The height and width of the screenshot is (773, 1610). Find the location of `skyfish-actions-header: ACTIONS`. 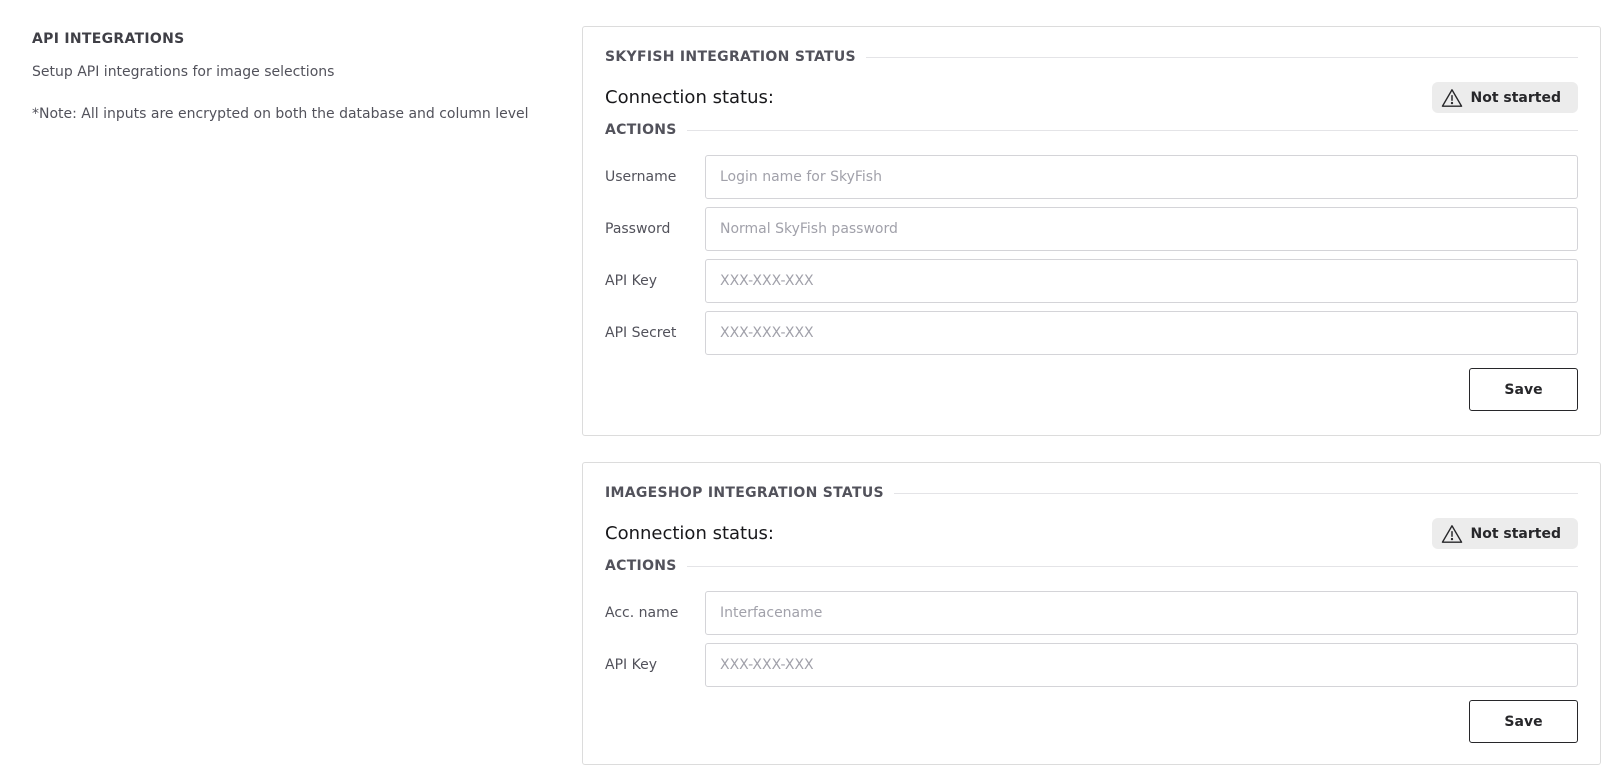

skyfish-actions-header: ACTIONS is located at coordinates (1091, 130).